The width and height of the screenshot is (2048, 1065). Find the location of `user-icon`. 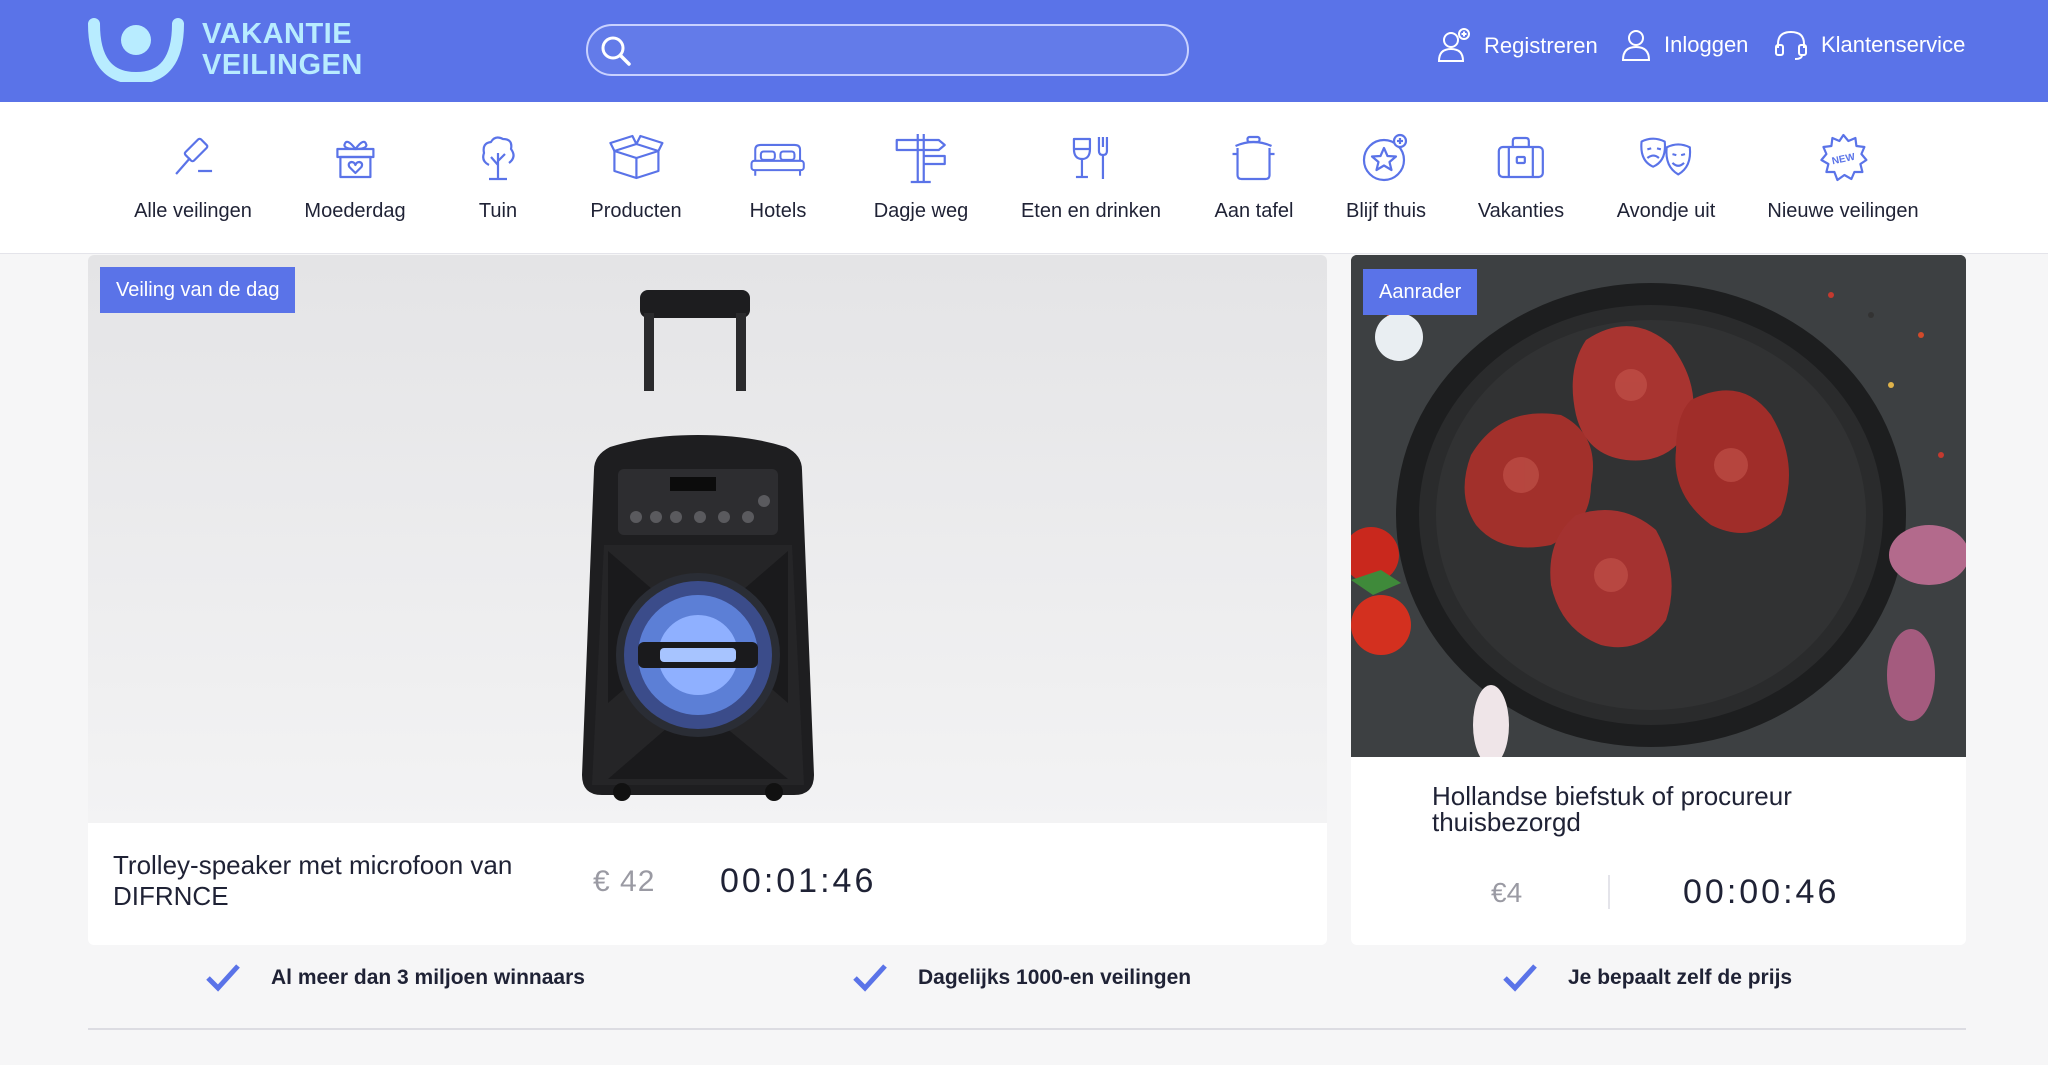

user-icon is located at coordinates (1636, 45).